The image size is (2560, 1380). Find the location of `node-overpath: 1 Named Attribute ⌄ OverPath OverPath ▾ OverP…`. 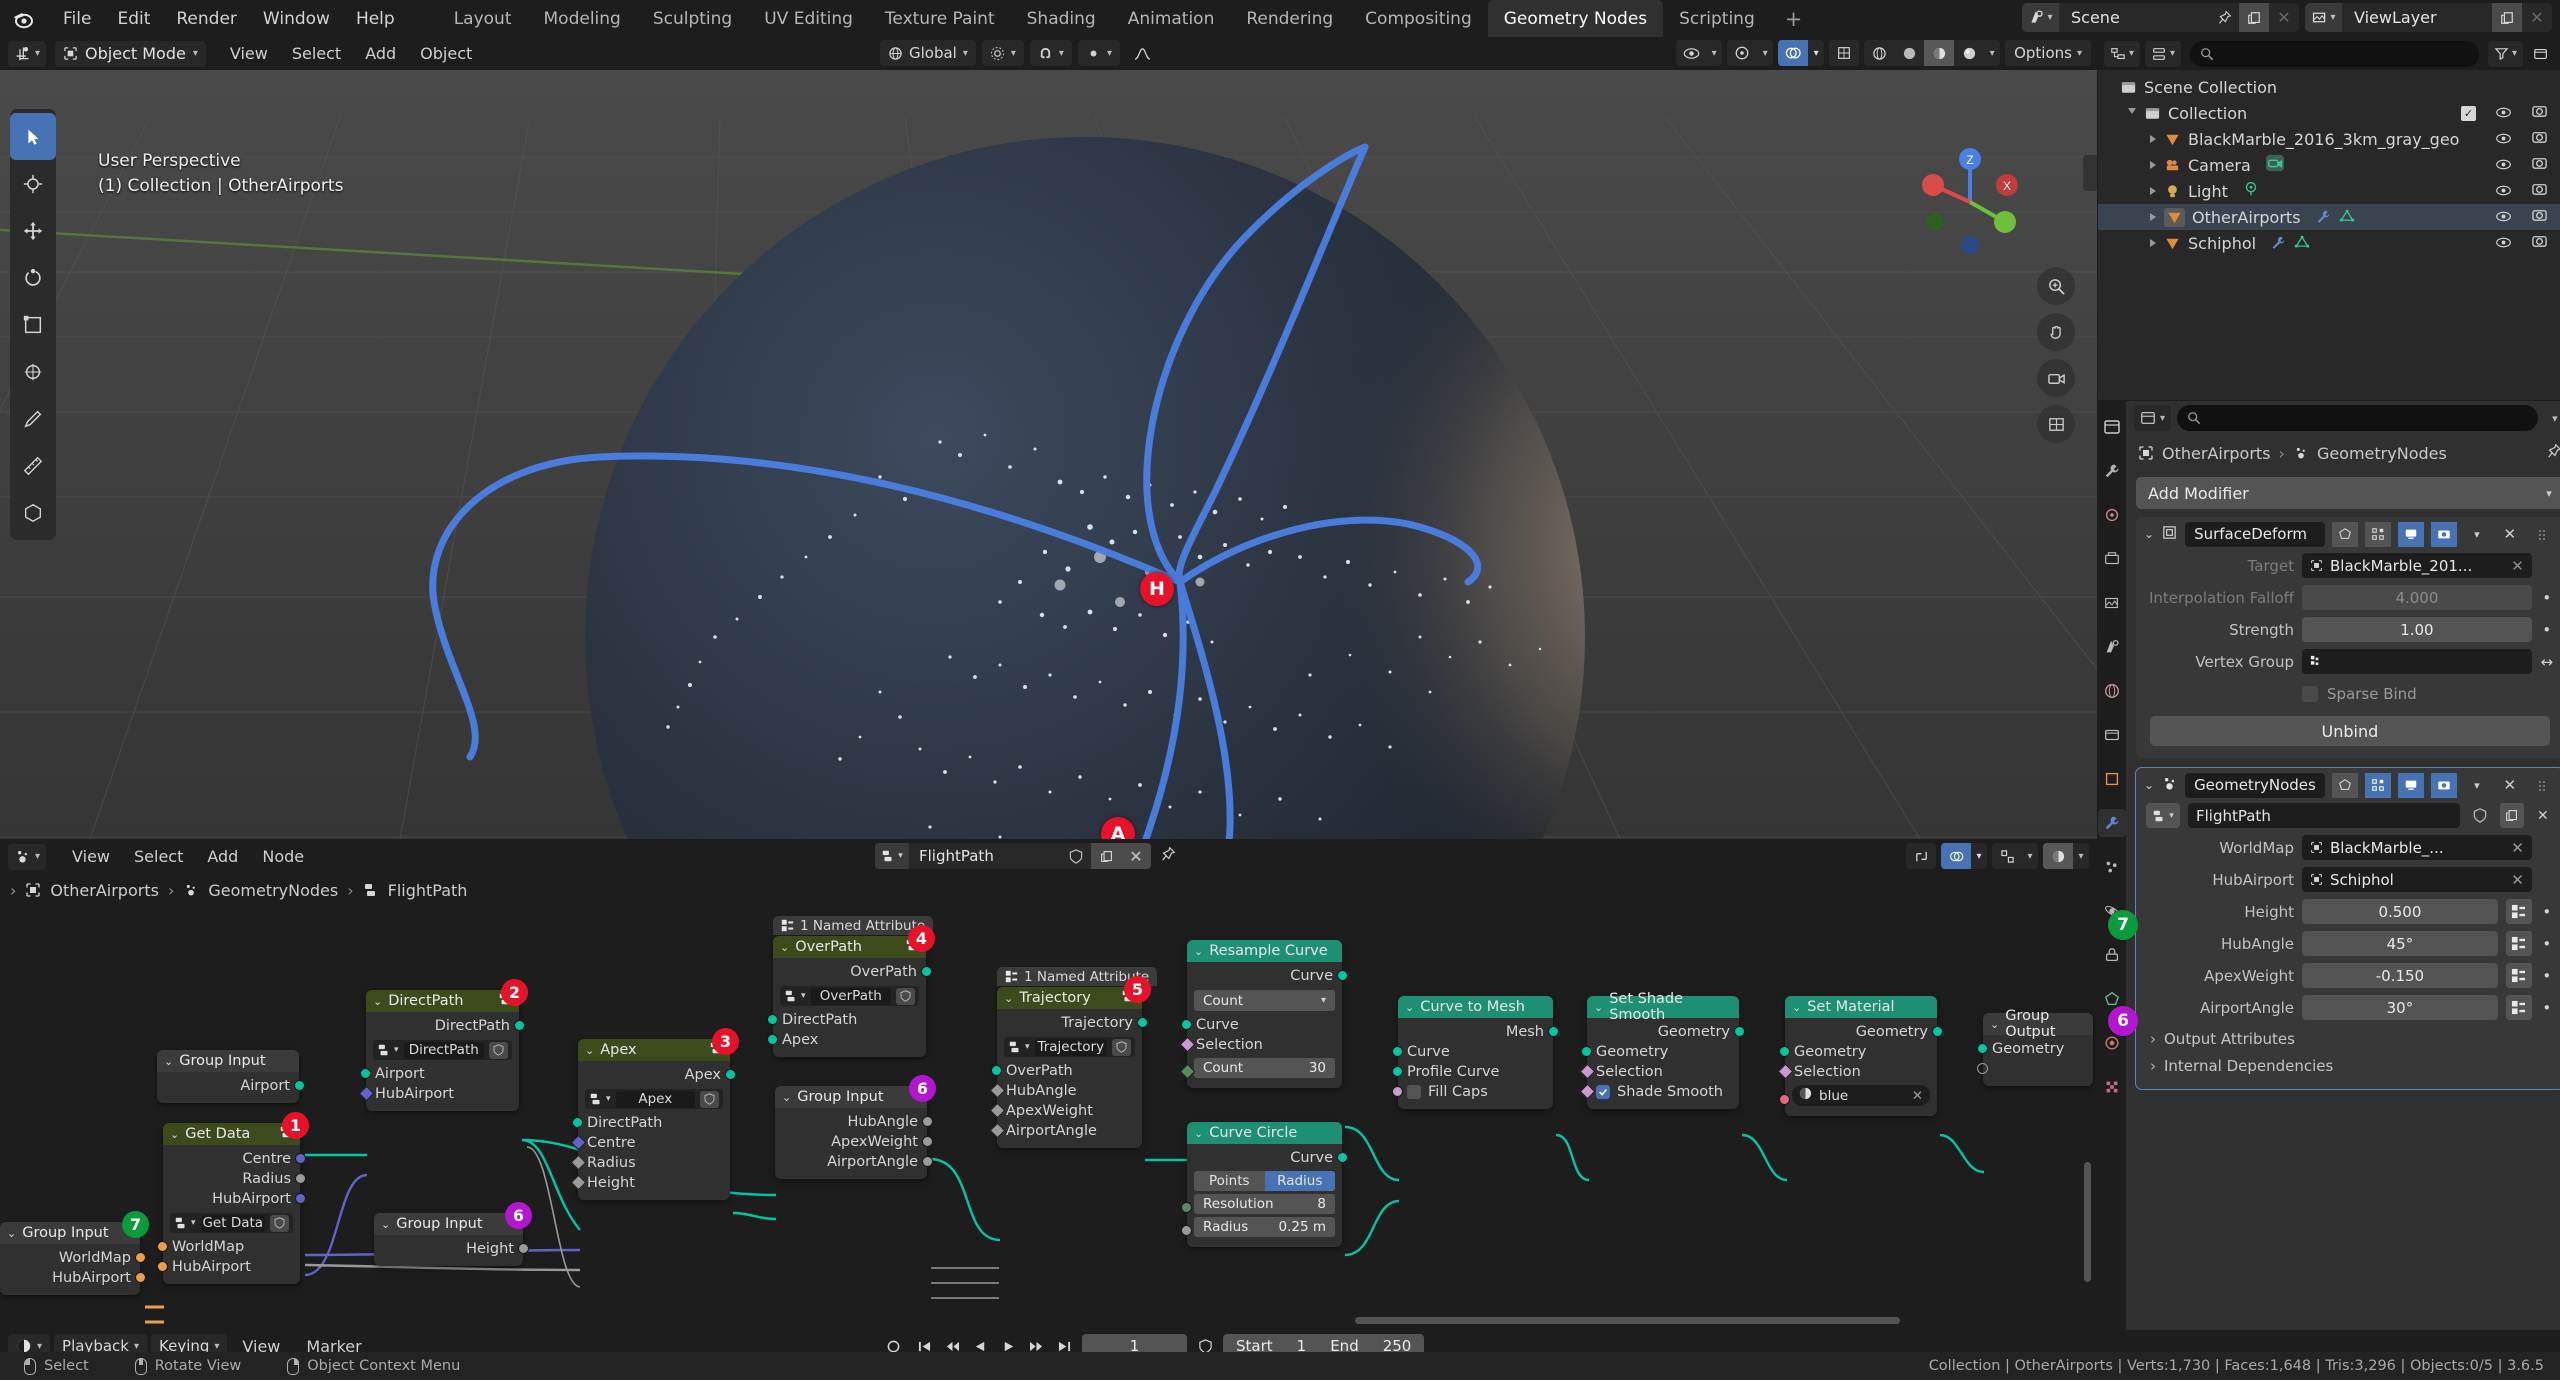

node-overpath: 1 Named Attribute ⌄ OverPath OverPath ▾ OverP… is located at coordinates (850, 986).